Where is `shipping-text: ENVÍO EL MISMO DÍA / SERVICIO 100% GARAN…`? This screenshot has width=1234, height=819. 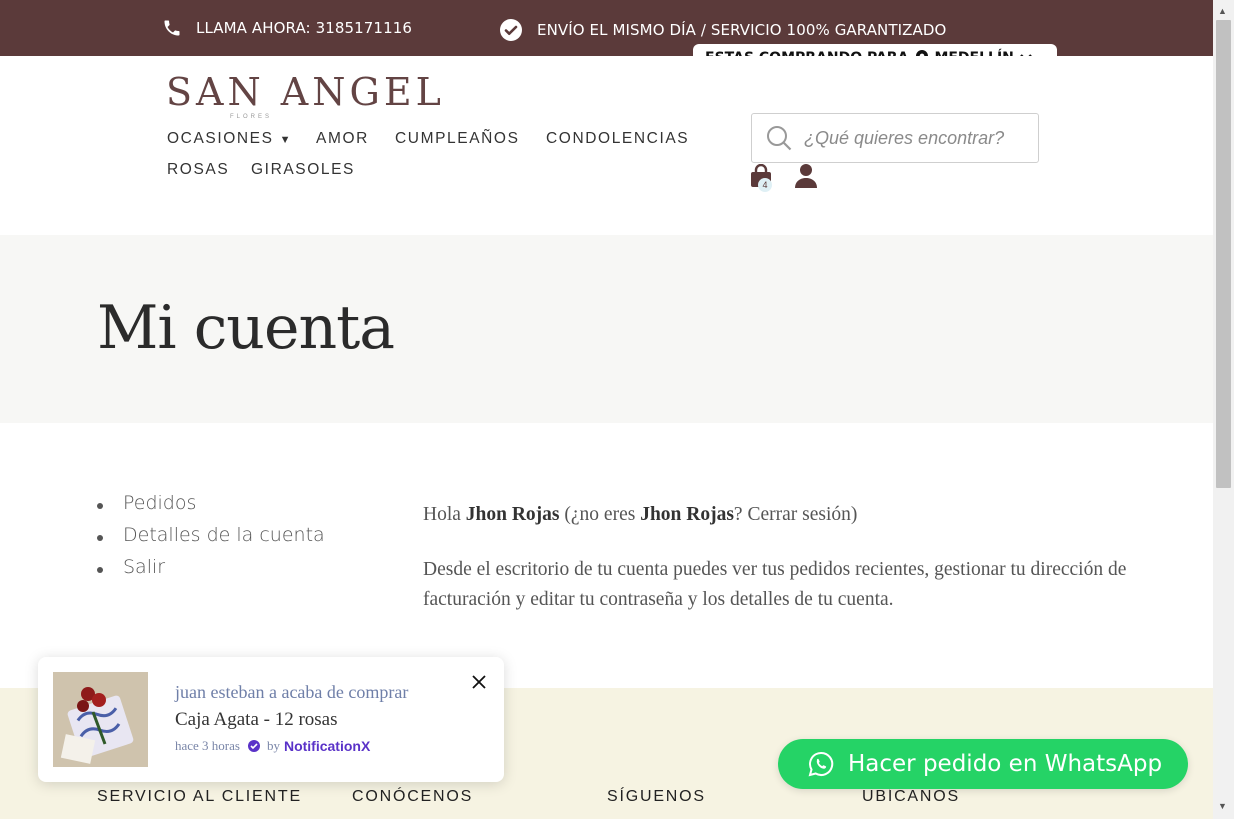 shipping-text: ENVÍO EL MISMO DÍA / SERVICIO 100% GARAN… is located at coordinates (742, 30).